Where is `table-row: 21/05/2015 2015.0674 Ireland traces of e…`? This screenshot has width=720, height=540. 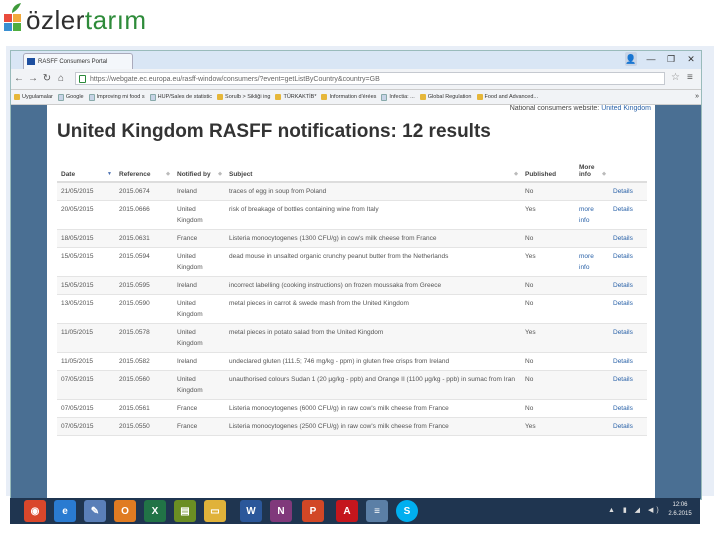
table-row: 21/05/2015 2015.0674 Ireland traces of e… is located at coordinates (352, 191).